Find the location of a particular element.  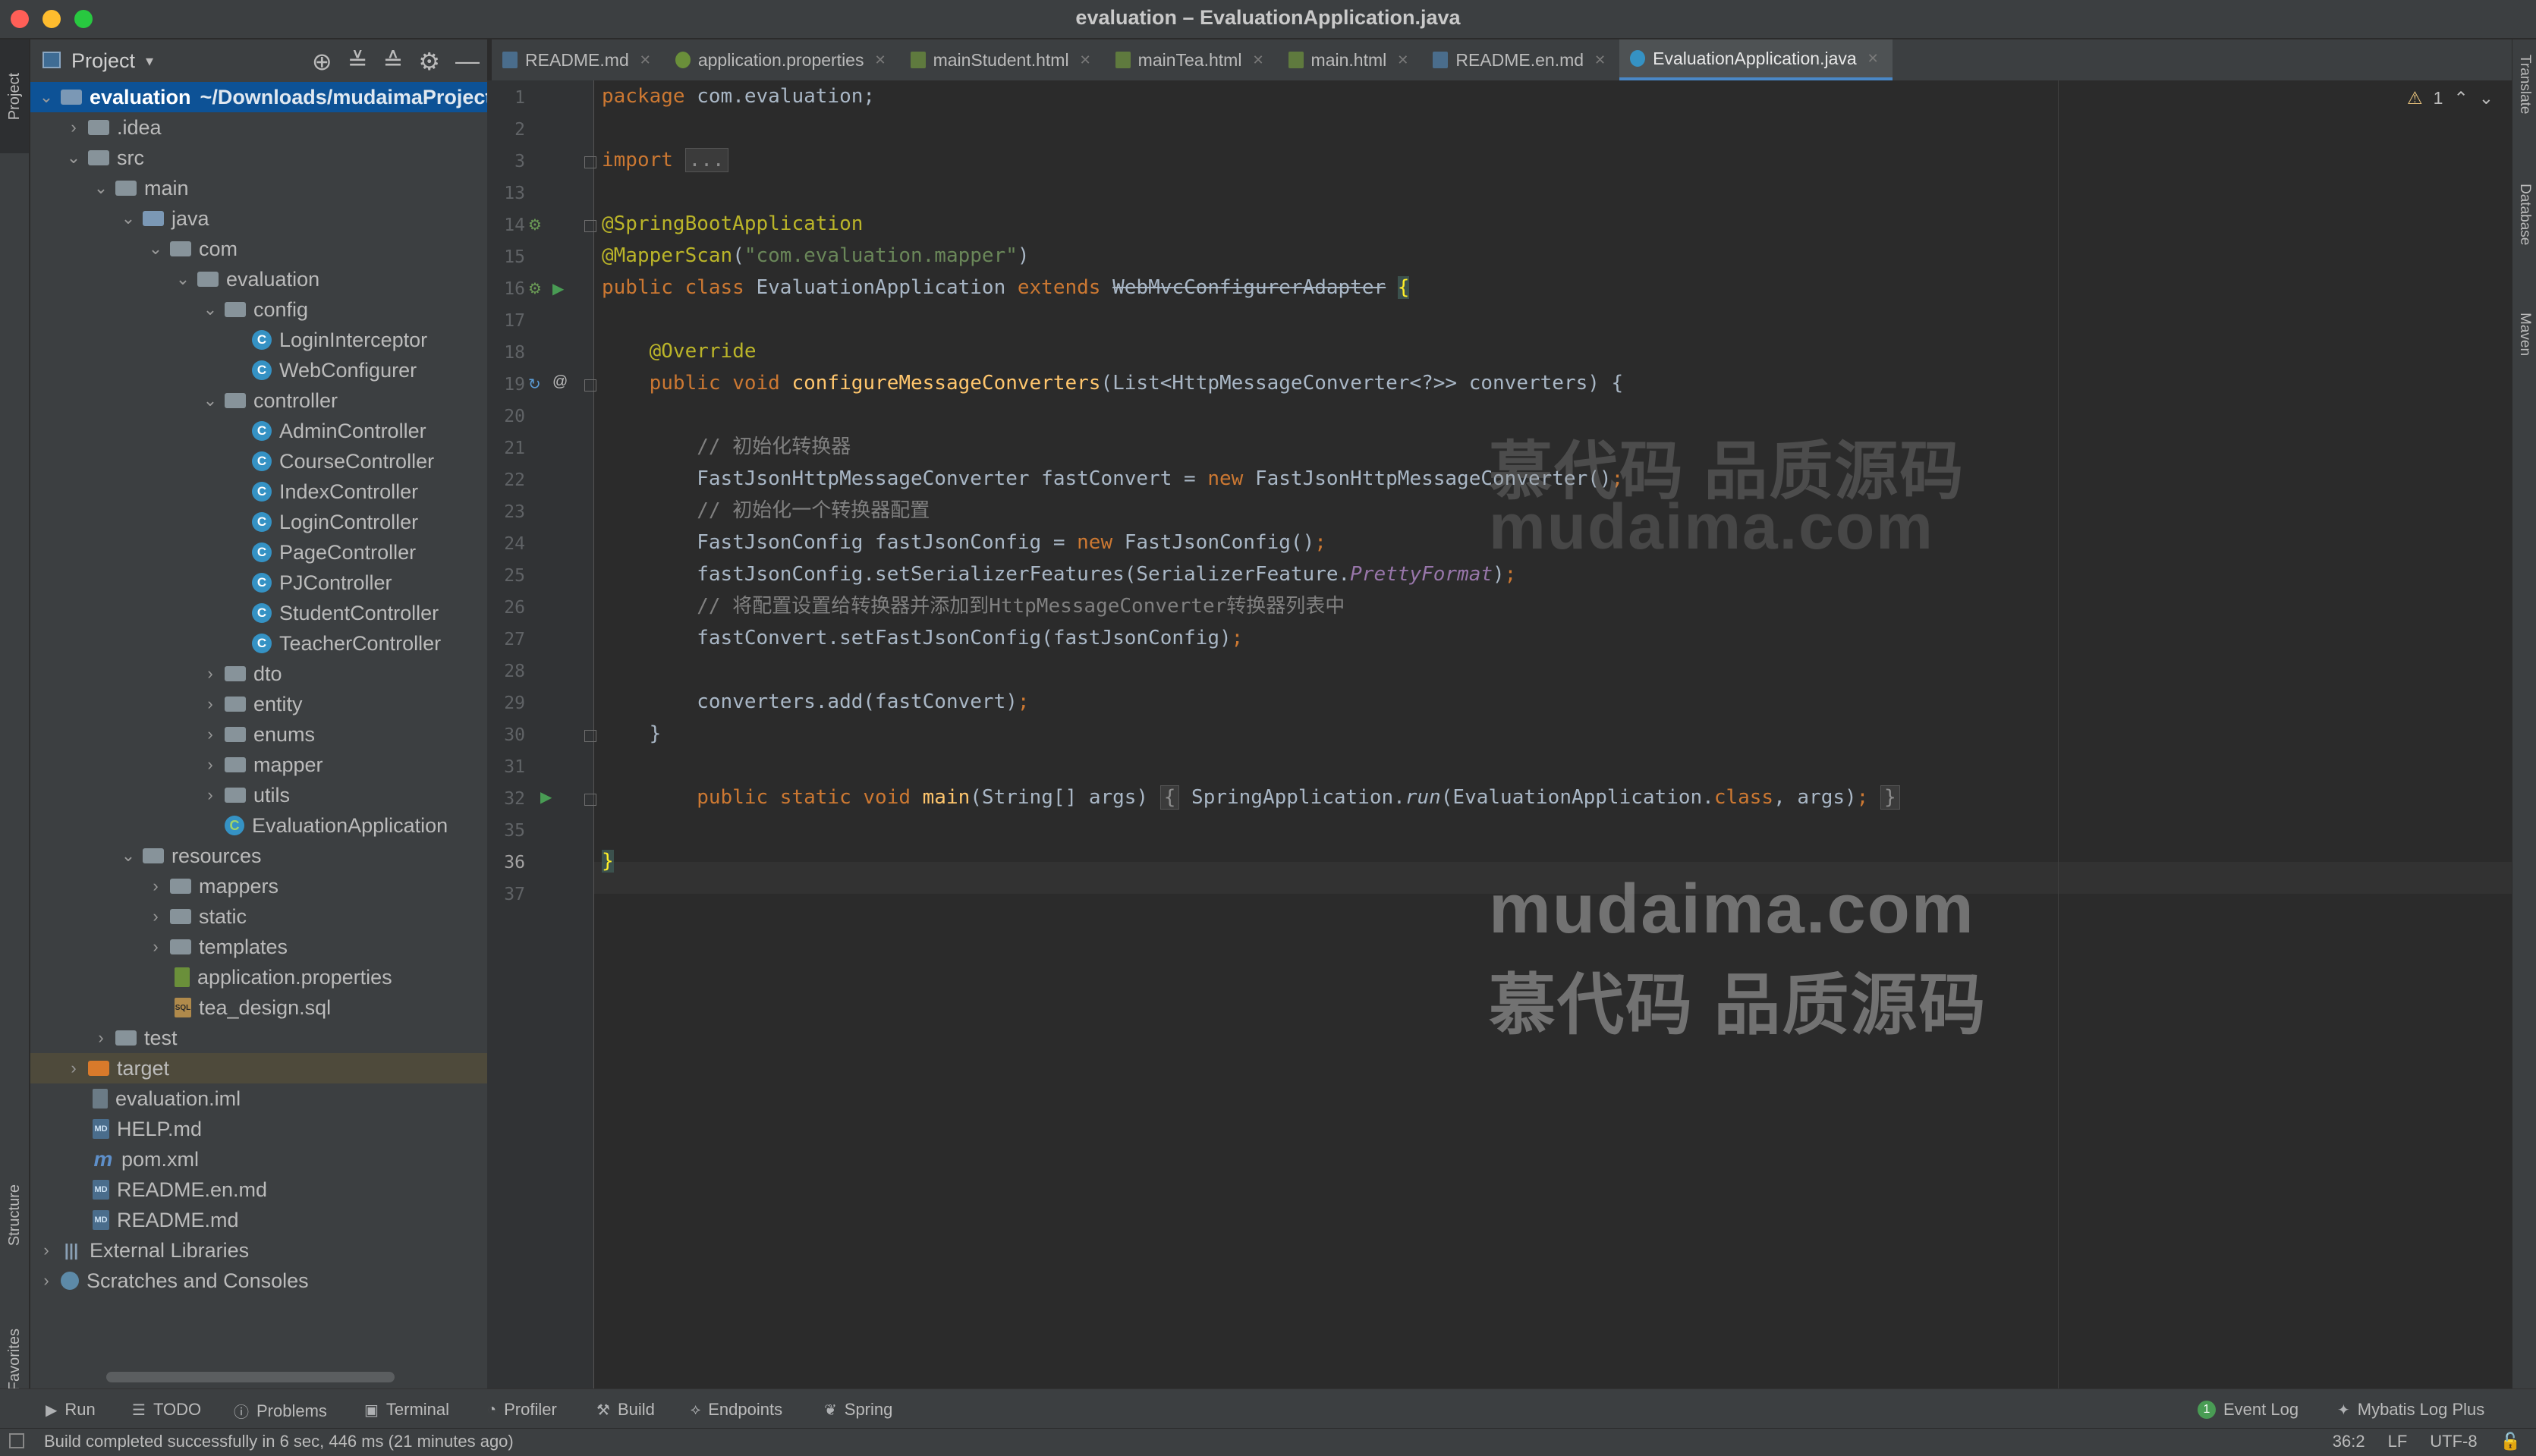

endpoints-tool-button: ⟡ Endpoints is located at coordinates (737, 1410).